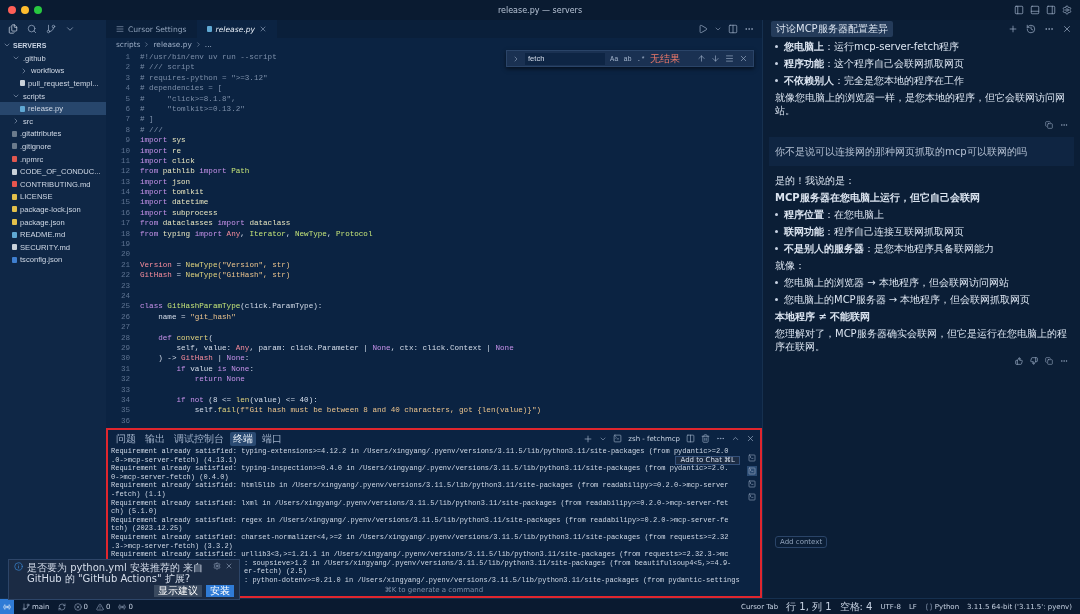  What do you see at coordinates (823, 316) in the screenshot?
I see `paragraph: 本地程序 ≠ 不能联网` at bounding box center [823, 316].